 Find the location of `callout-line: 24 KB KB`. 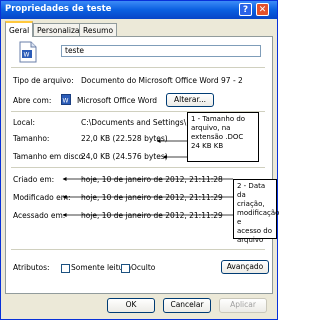

callout-line: 24 KB KB is located at coordinates (207, 146).